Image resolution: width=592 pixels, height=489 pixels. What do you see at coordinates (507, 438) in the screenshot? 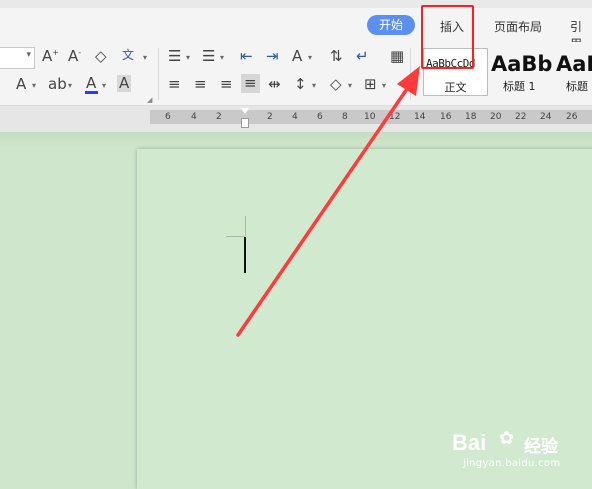
I see `paw-icon: ✿` at bounding box center [507, 438].